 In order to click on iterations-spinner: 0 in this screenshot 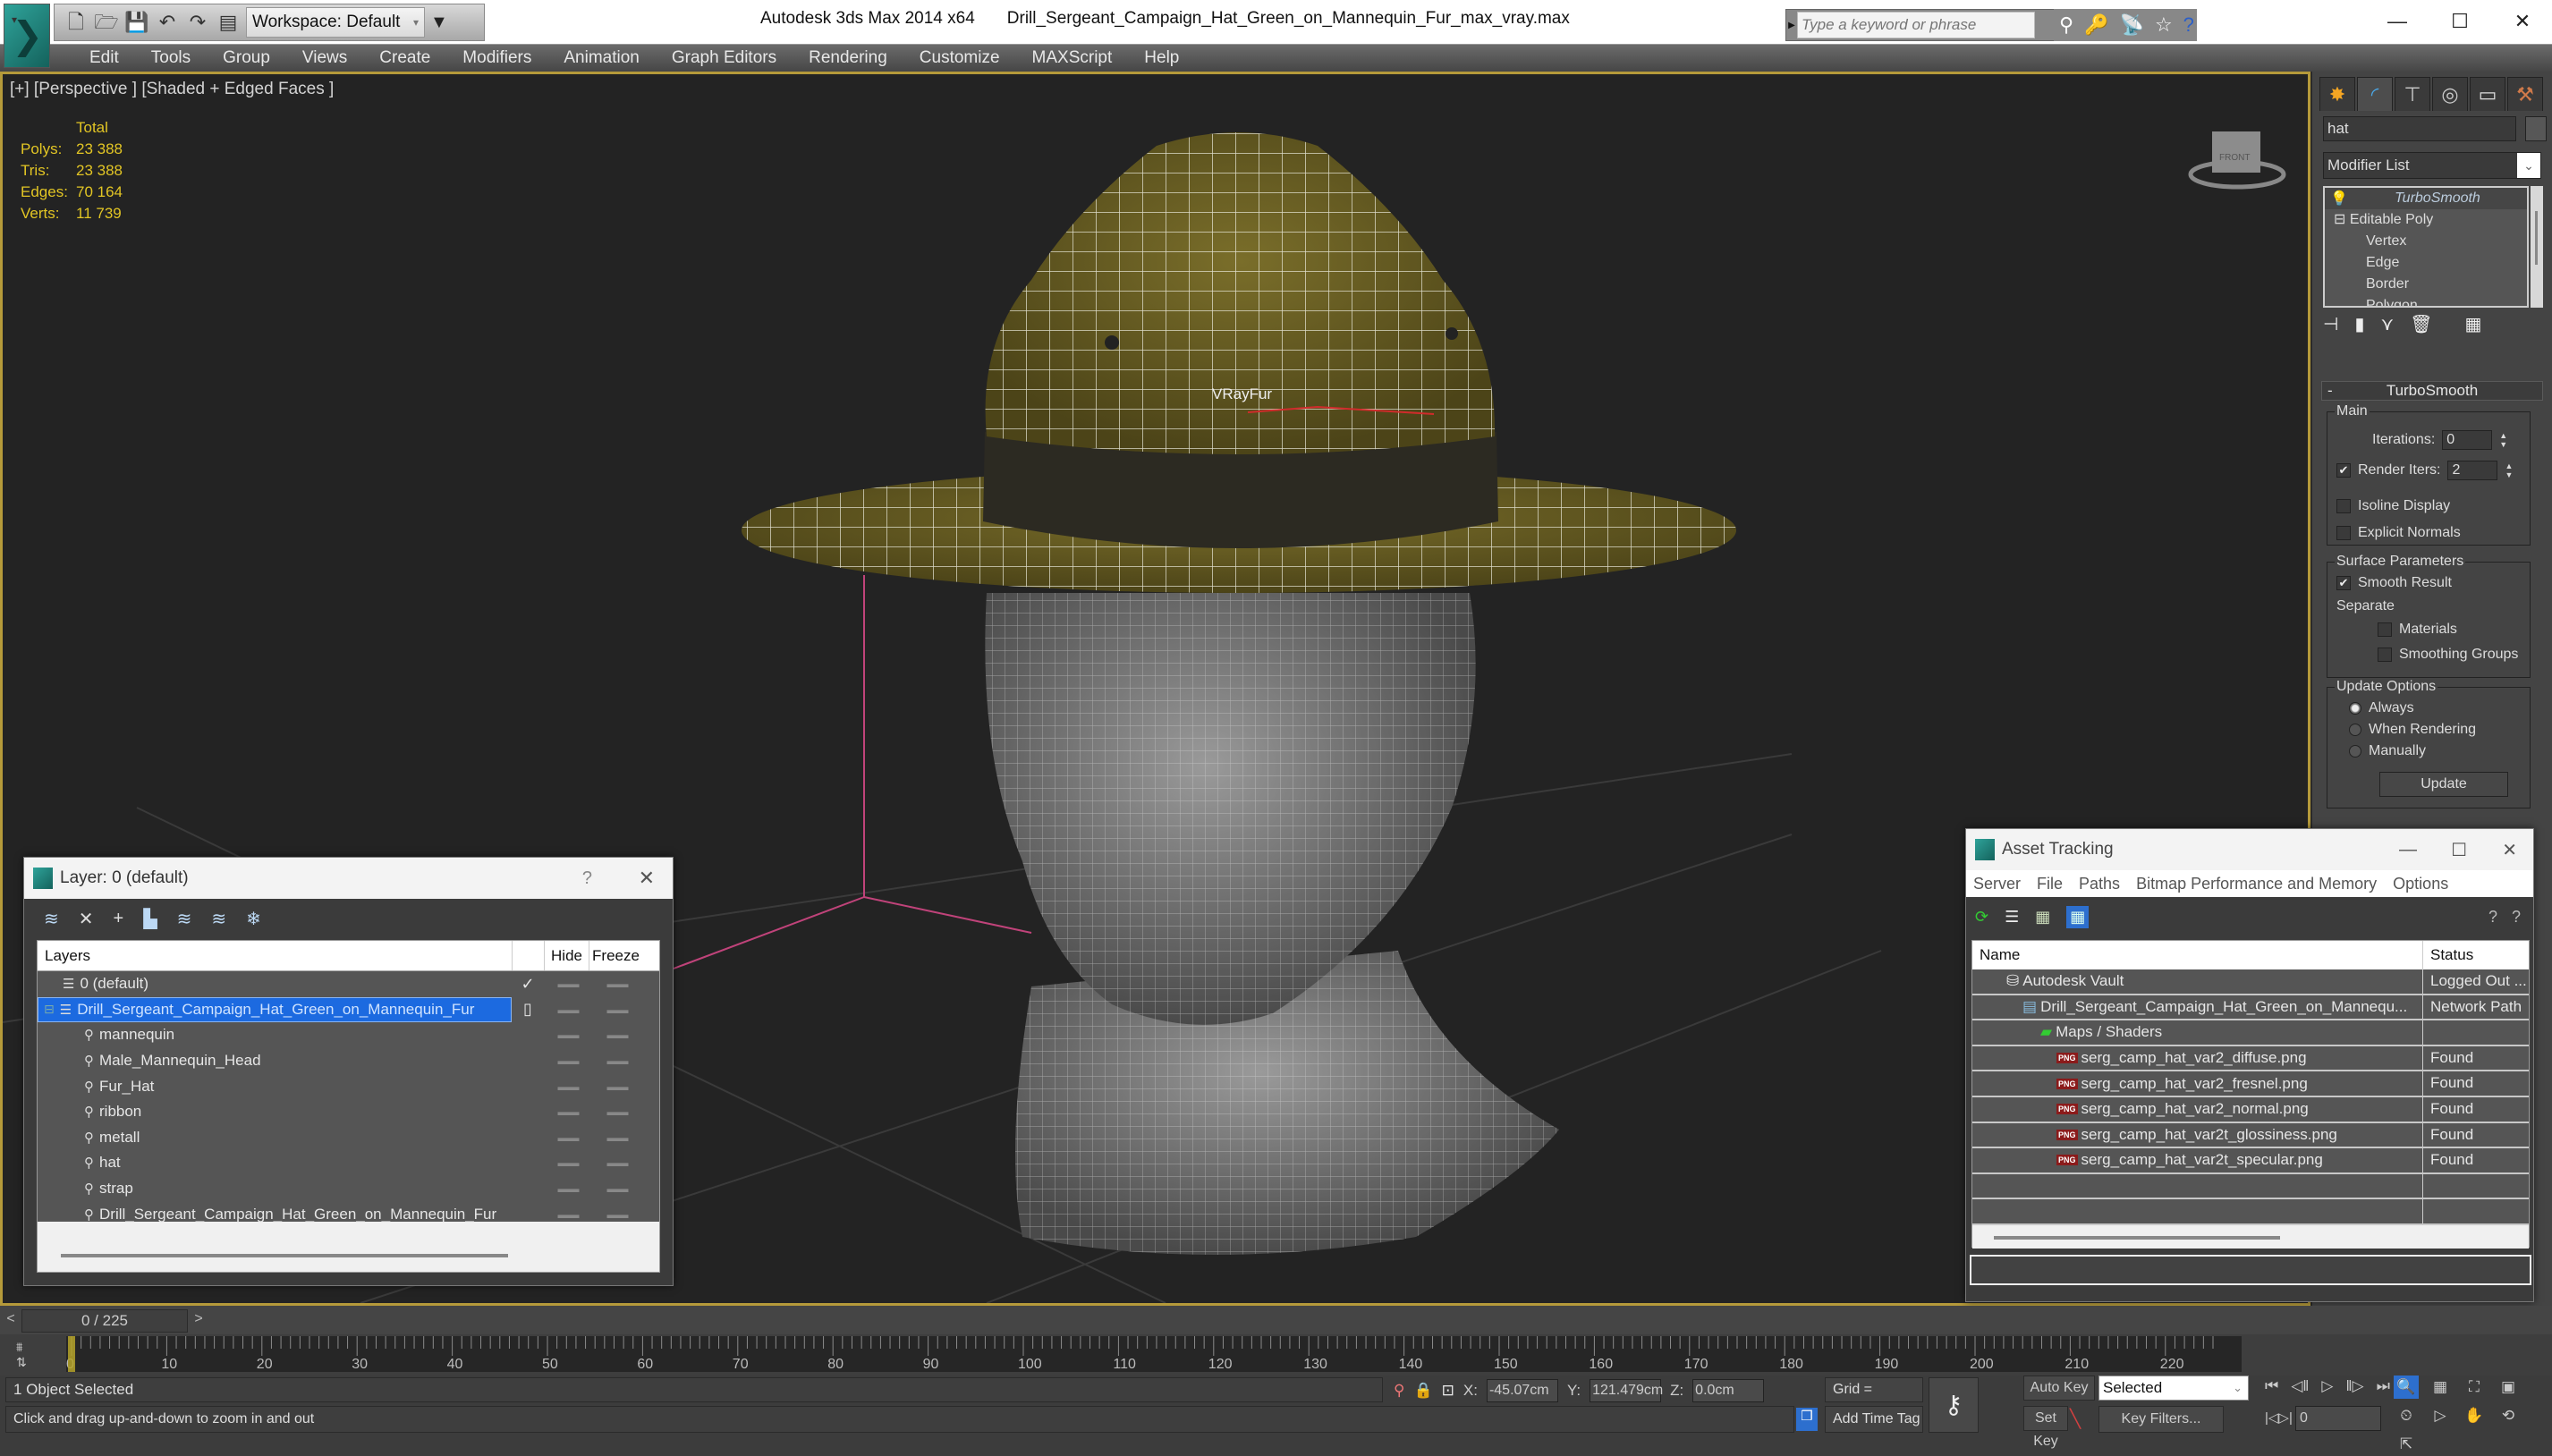, I will do `click(2467, 440)`.